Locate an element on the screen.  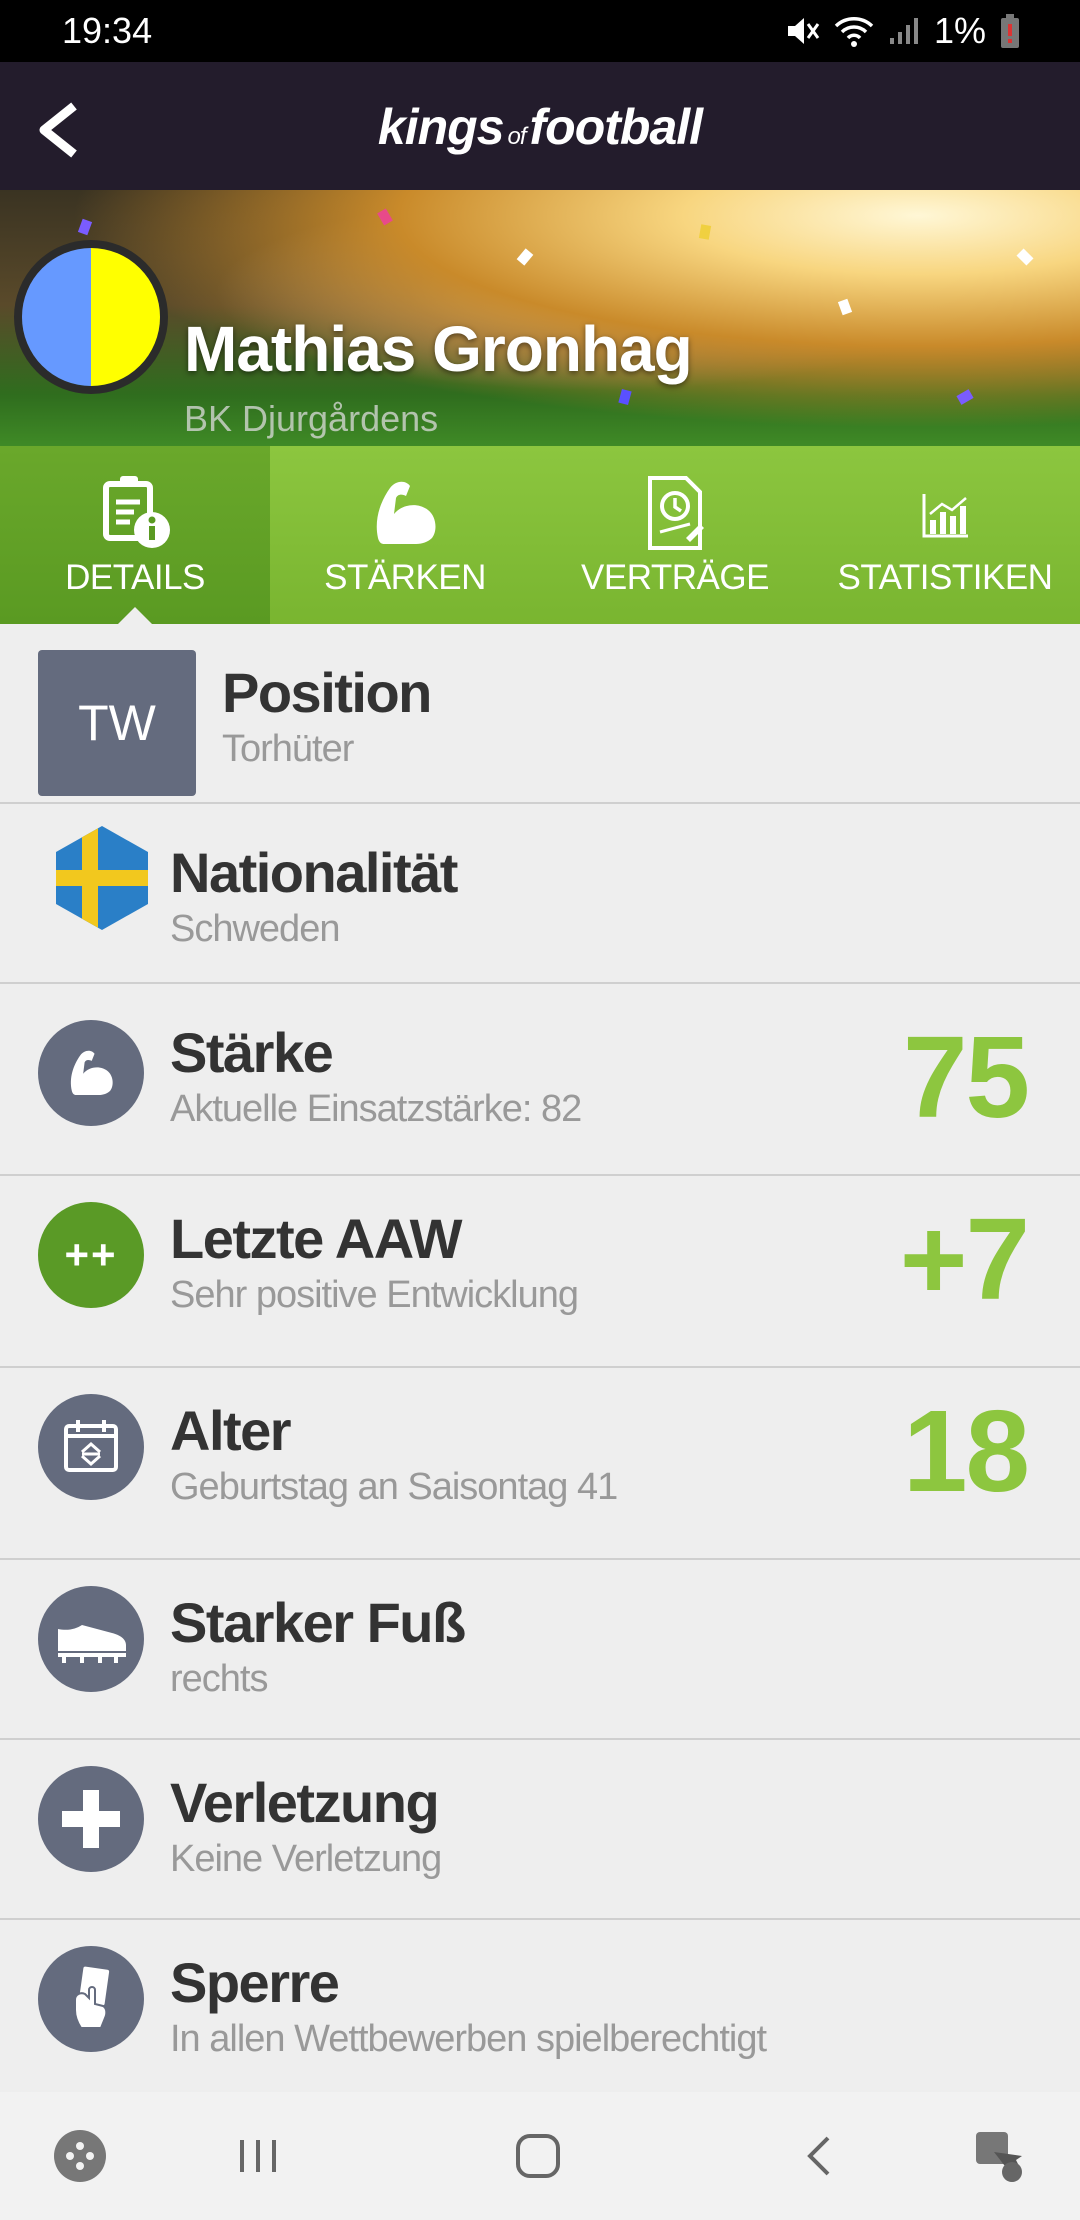
back-icon is located at coordinates (820, 2156).